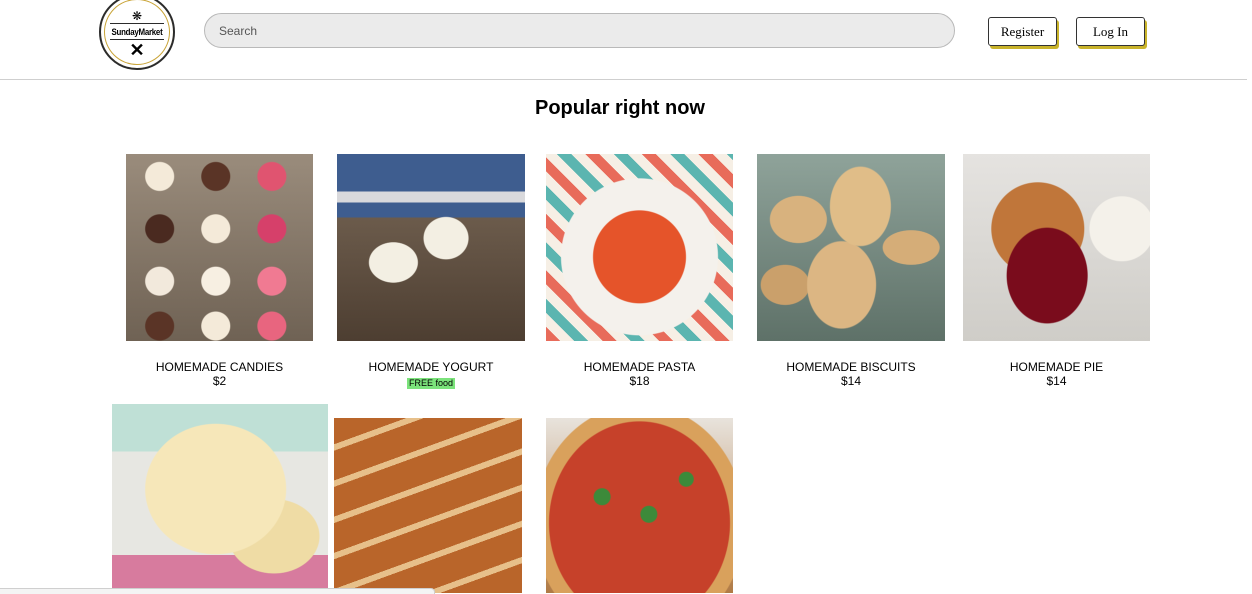 The width and height of the screenshot is (1252, 594). I want to click on yogurt-photo, so click(431, 247).